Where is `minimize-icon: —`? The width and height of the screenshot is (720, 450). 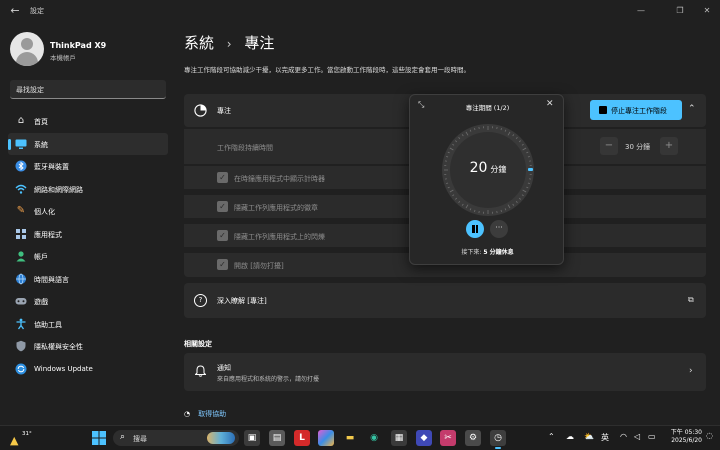 minimize-icon: — is located at coordinates (641, 11).